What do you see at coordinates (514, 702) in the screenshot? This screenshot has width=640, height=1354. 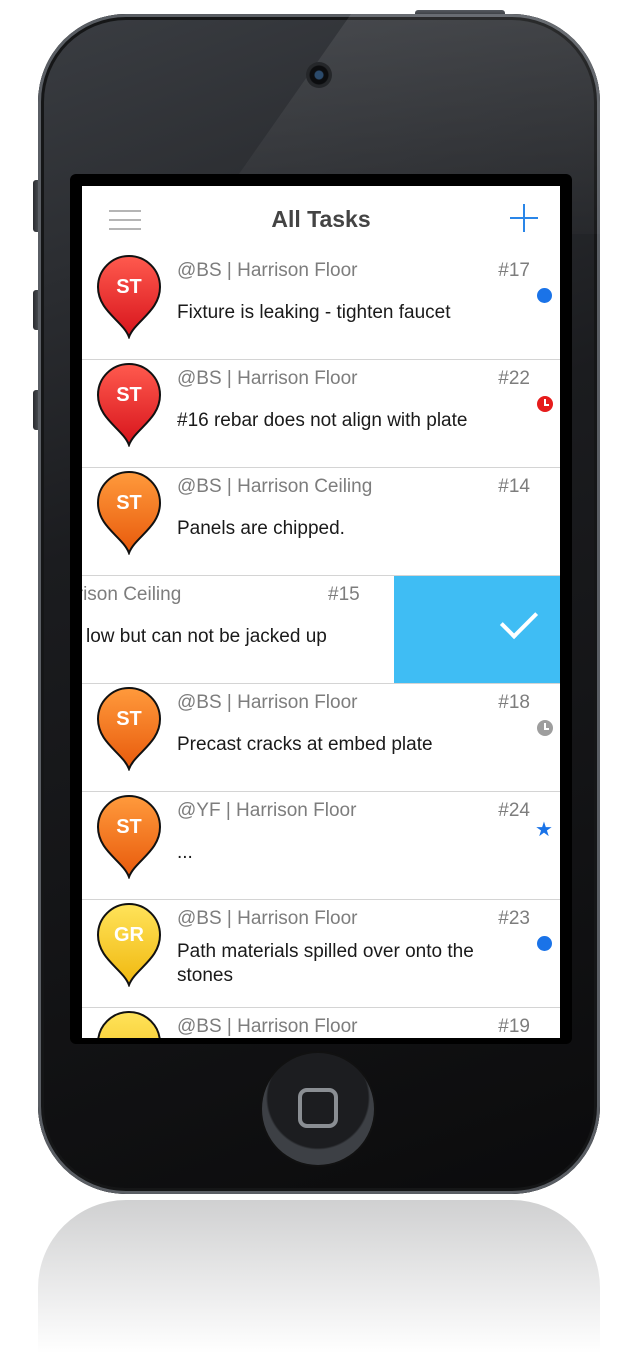 I see `task-number: #18` at bounding box center [514, 702].